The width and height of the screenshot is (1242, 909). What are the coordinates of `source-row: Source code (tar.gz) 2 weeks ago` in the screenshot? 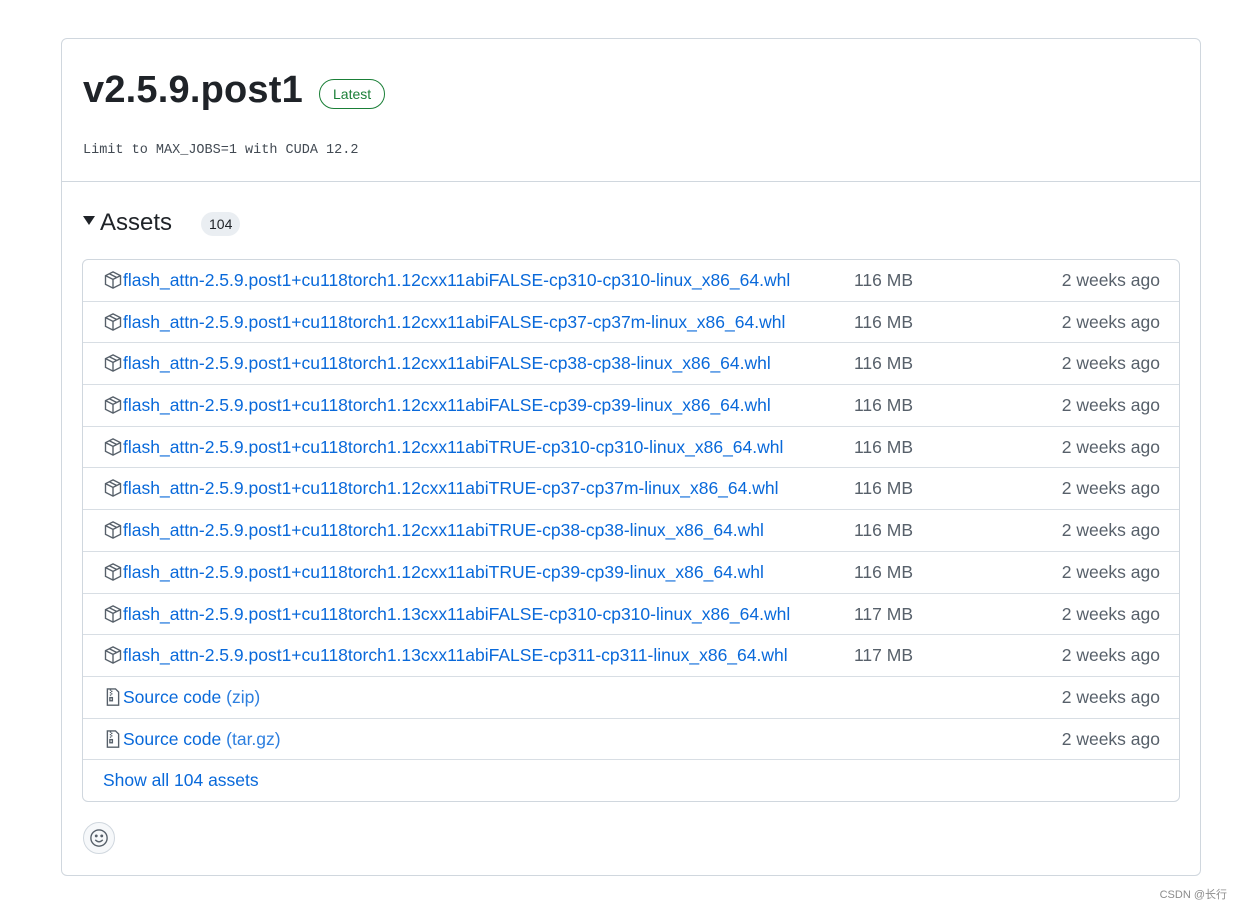 It's located at (631, 740).